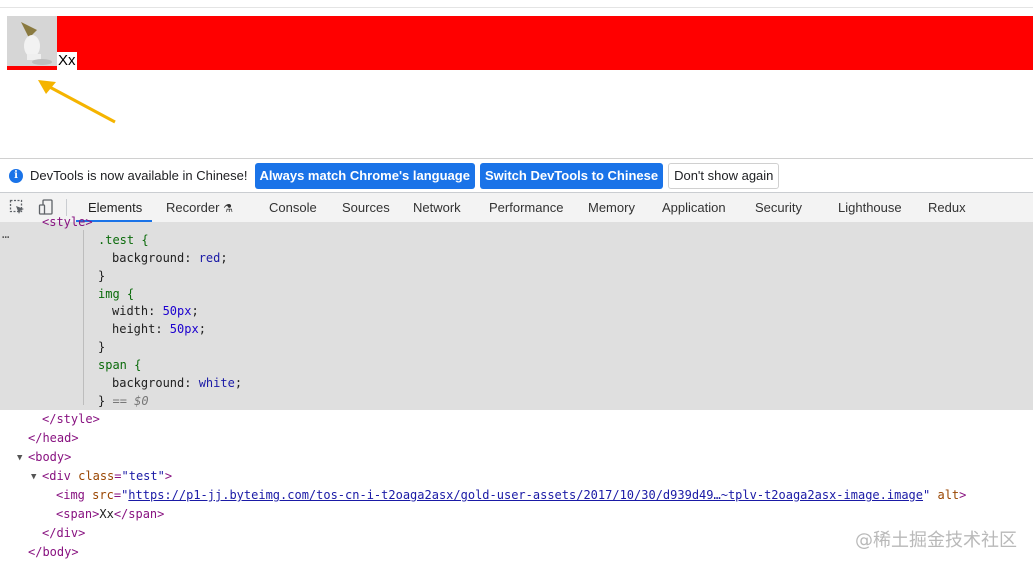 The image size is (1033, 568). I want to click on figure-image, so click(32, 41).